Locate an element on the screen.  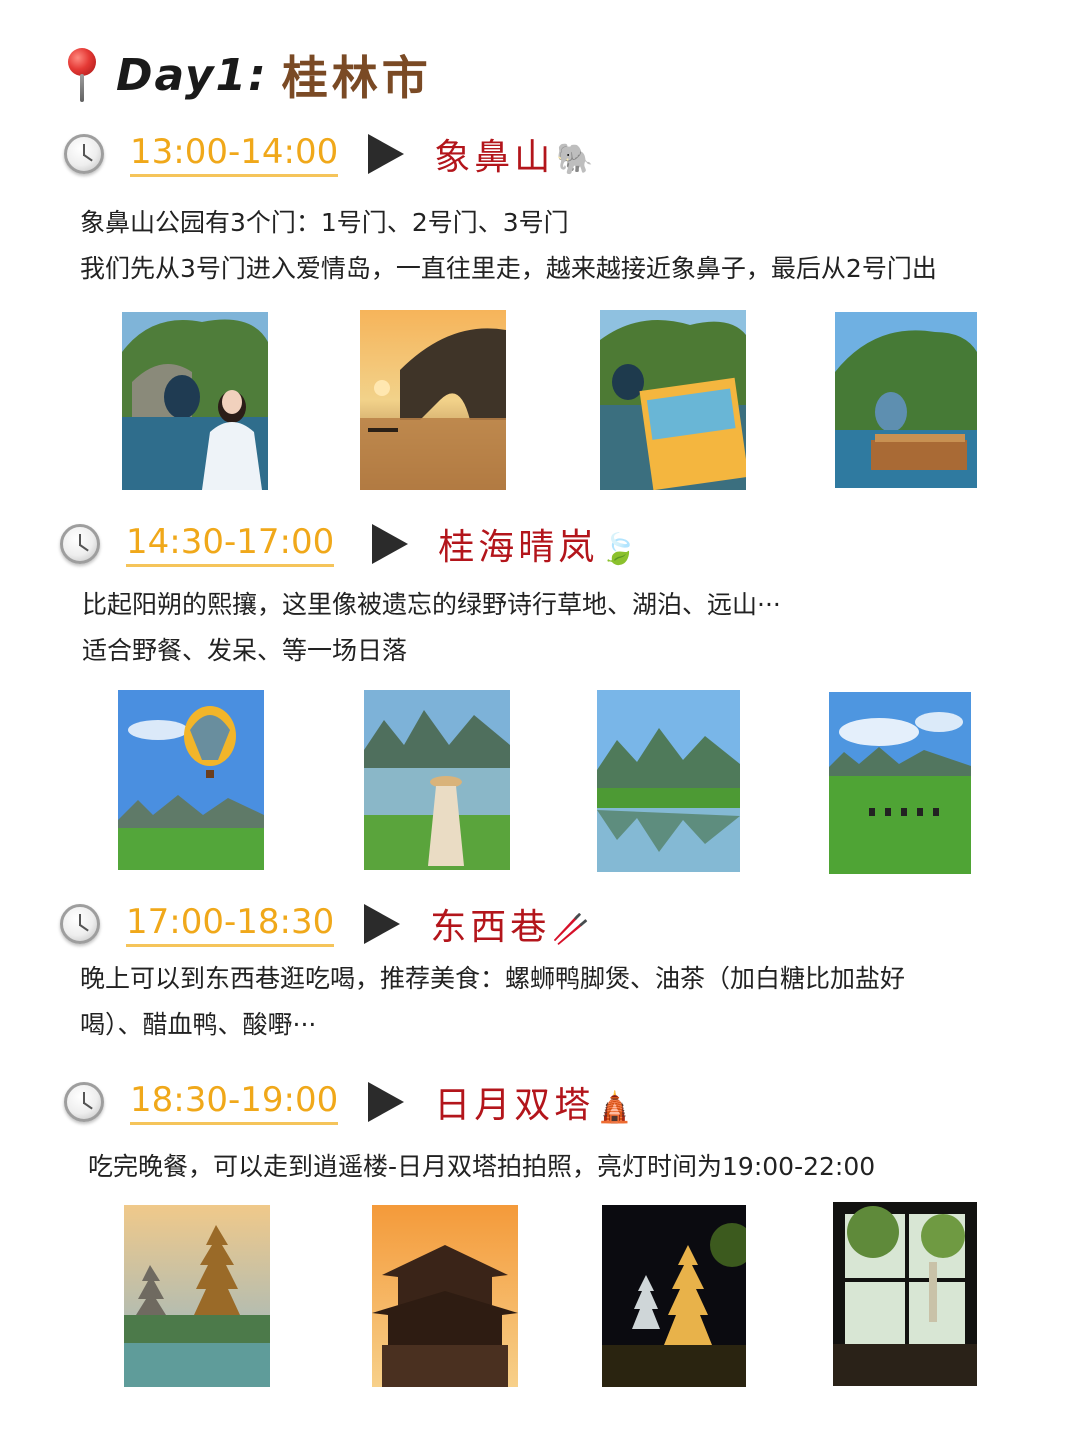
description-line: 吃完晚餐，可以走到逍遥楼-日月双塔拍拍照，亮灯时间为19:00-22:00 is located at coordinates (482, 1166).